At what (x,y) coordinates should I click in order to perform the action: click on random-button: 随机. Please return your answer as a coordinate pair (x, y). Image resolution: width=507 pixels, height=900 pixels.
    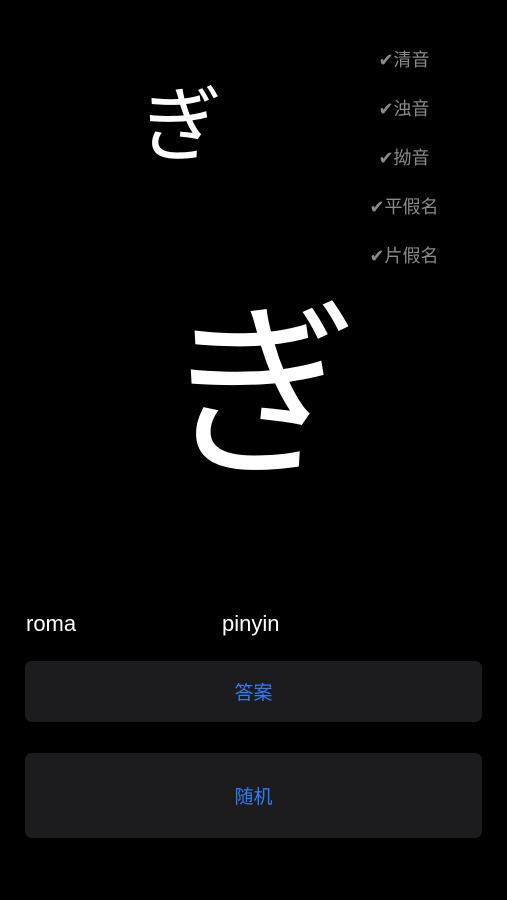
    Looking at the image, I should click on (253, 795).